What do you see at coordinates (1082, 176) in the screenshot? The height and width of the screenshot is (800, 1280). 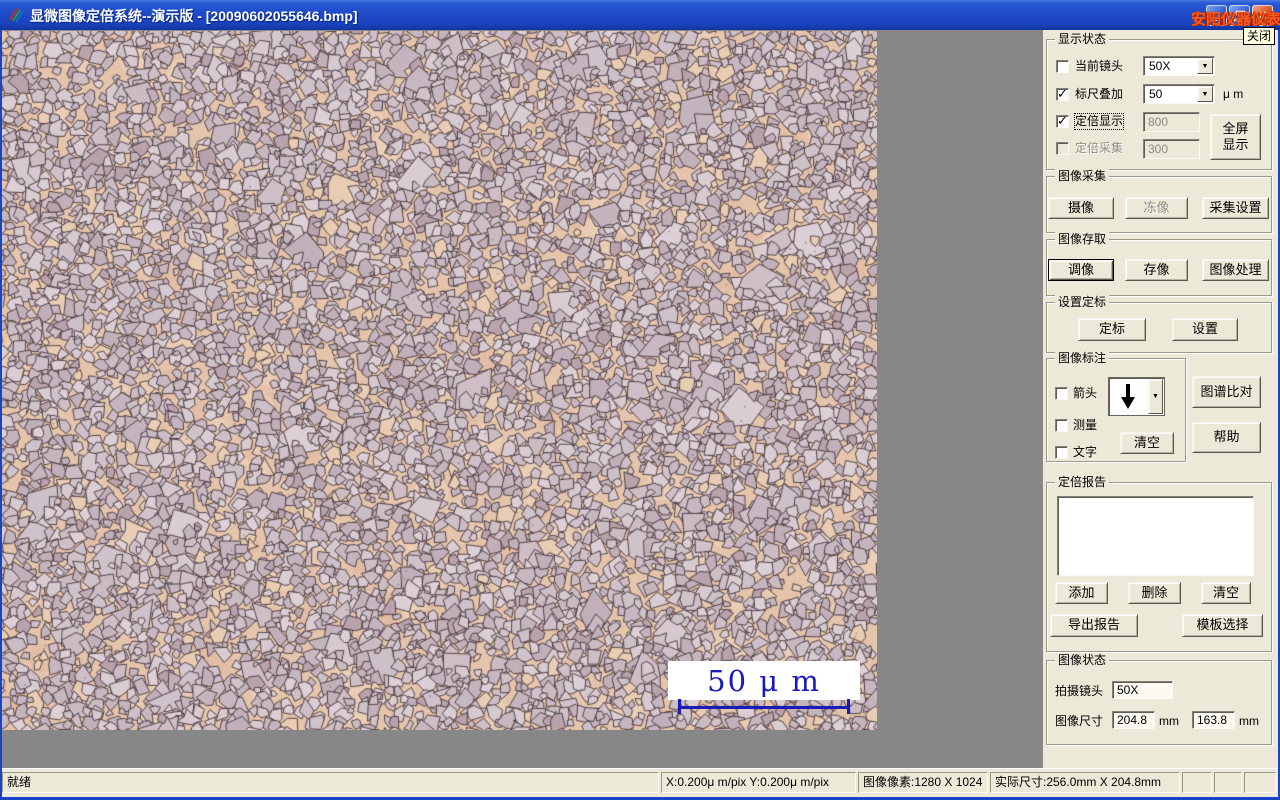 I see `group-capture-title: 图像采集` at bounding box center [1082, 176].